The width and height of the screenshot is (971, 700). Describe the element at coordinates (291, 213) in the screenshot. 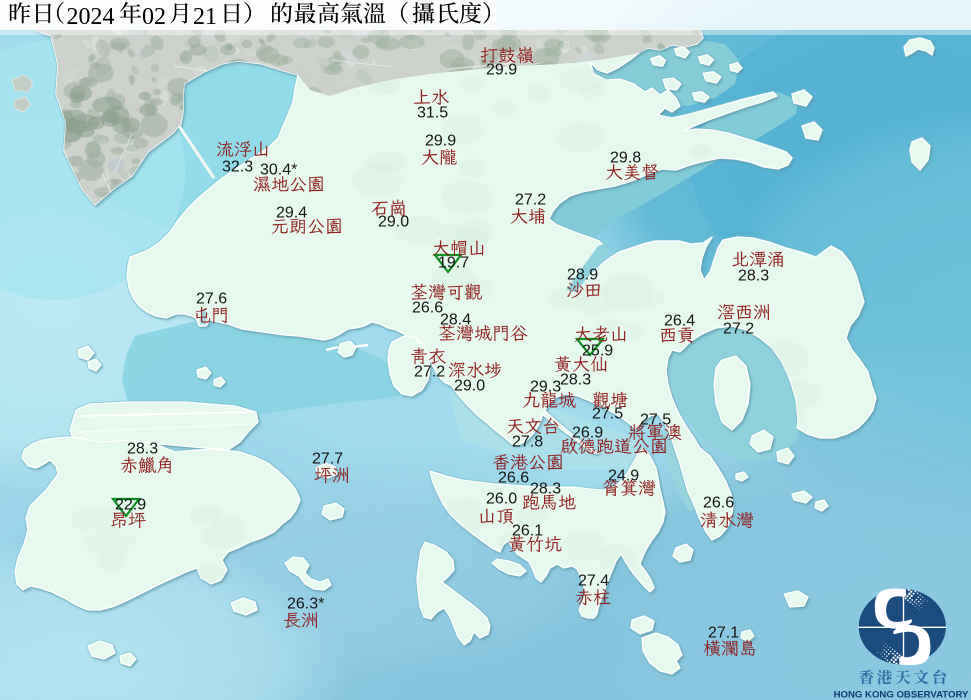

I see `svg-text: 29.4` at that location.